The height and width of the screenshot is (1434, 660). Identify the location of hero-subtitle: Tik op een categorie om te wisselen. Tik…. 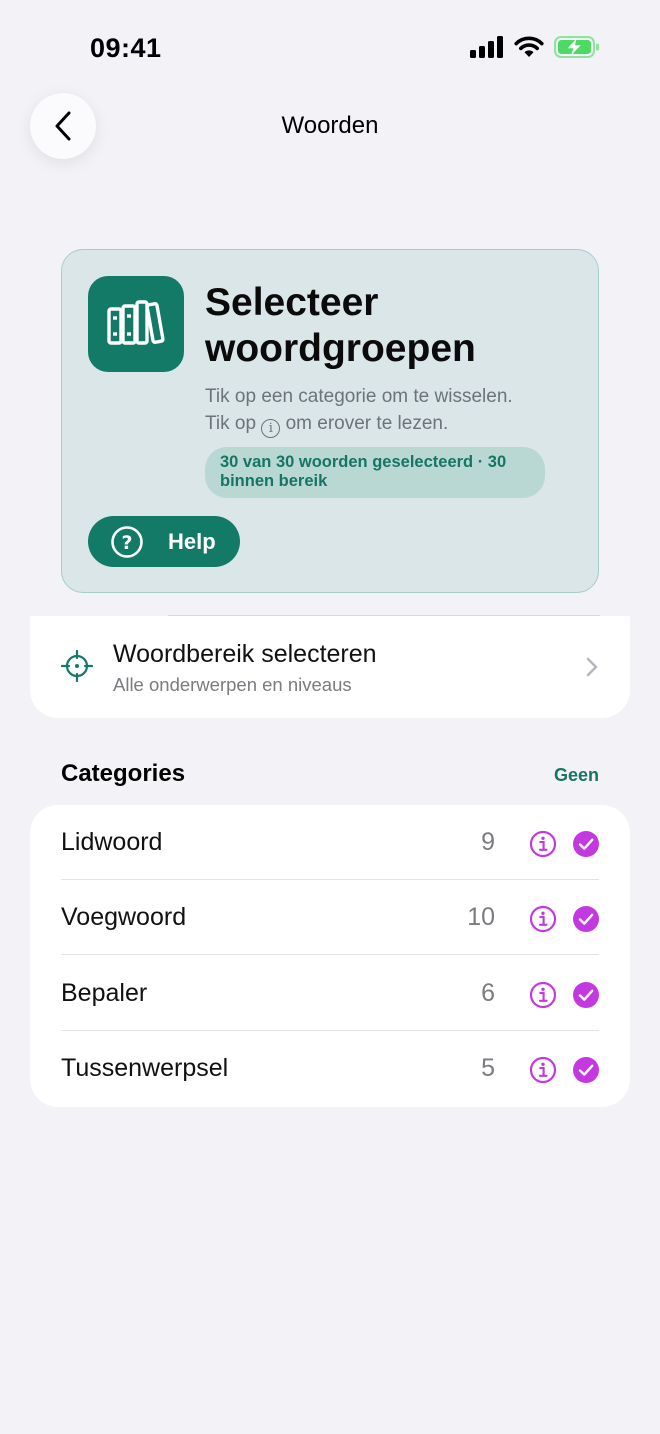
(395, 410).